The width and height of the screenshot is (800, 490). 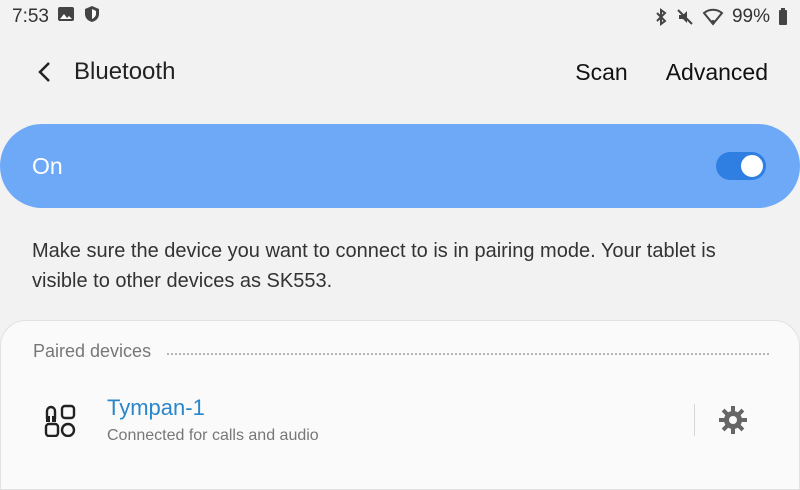 I want to click on section-title: Paired devices, so click(x=92, y=351).